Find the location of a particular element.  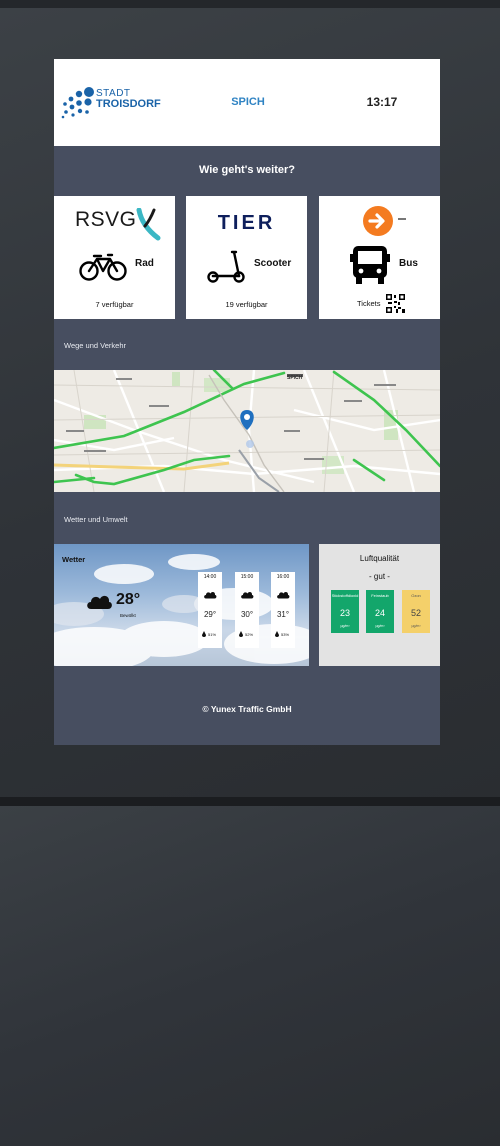

air-quality-name: Ozon is located at coordinates (416, 595).